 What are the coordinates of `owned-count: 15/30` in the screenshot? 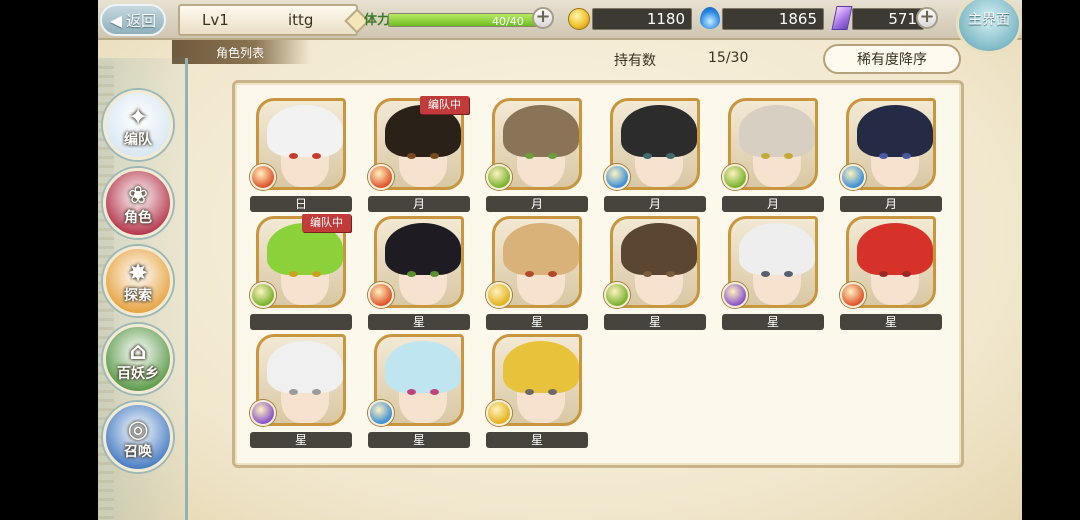 It's located at (728, 58).